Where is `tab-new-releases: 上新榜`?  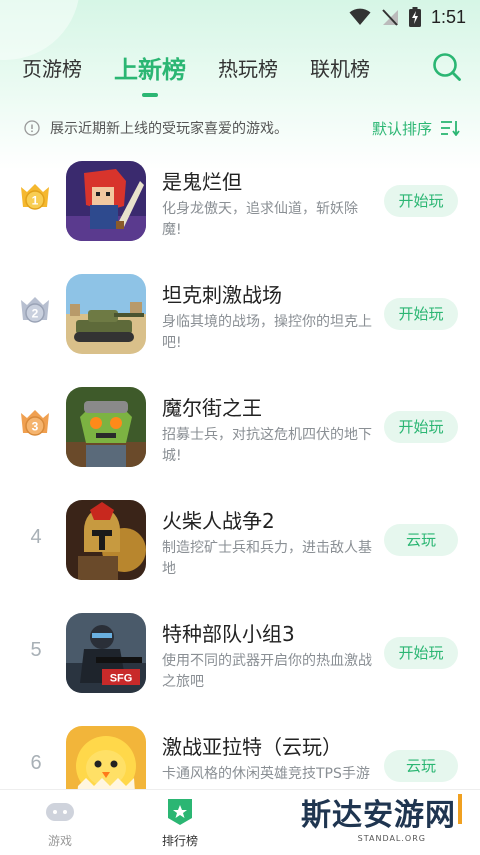 tab-new-releases: 上新榜 is located at coordinates (150, 73).